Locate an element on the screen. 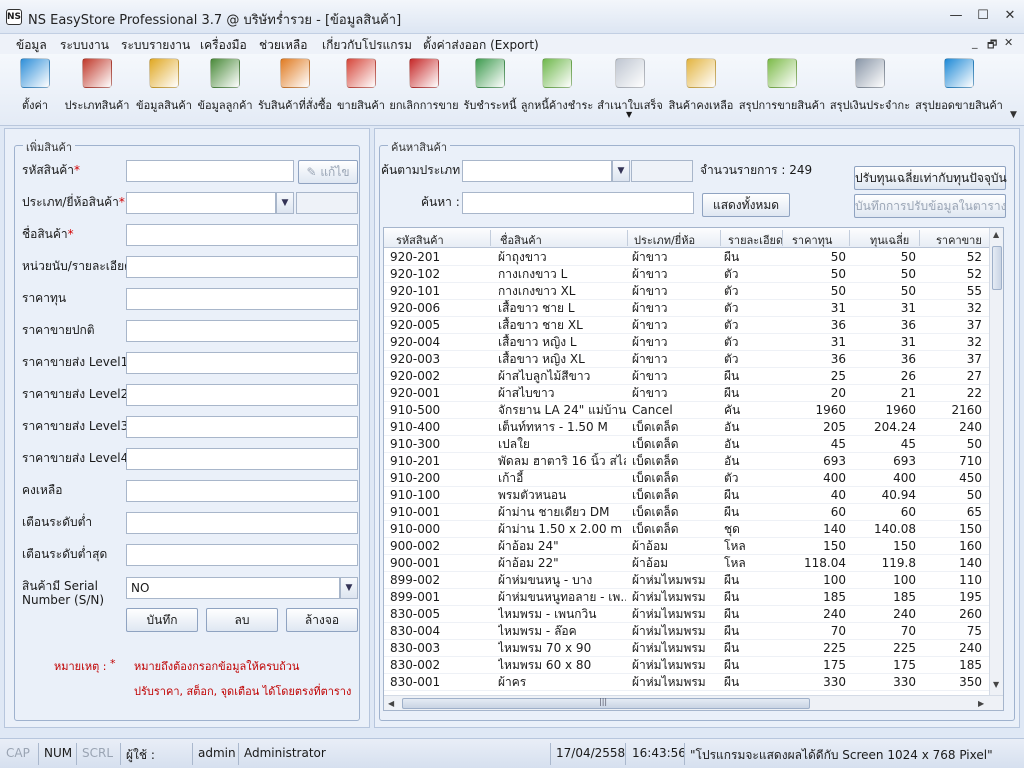 The image size is (1024, 768). cell-cost: 240 is located at coordinates (815, 614).